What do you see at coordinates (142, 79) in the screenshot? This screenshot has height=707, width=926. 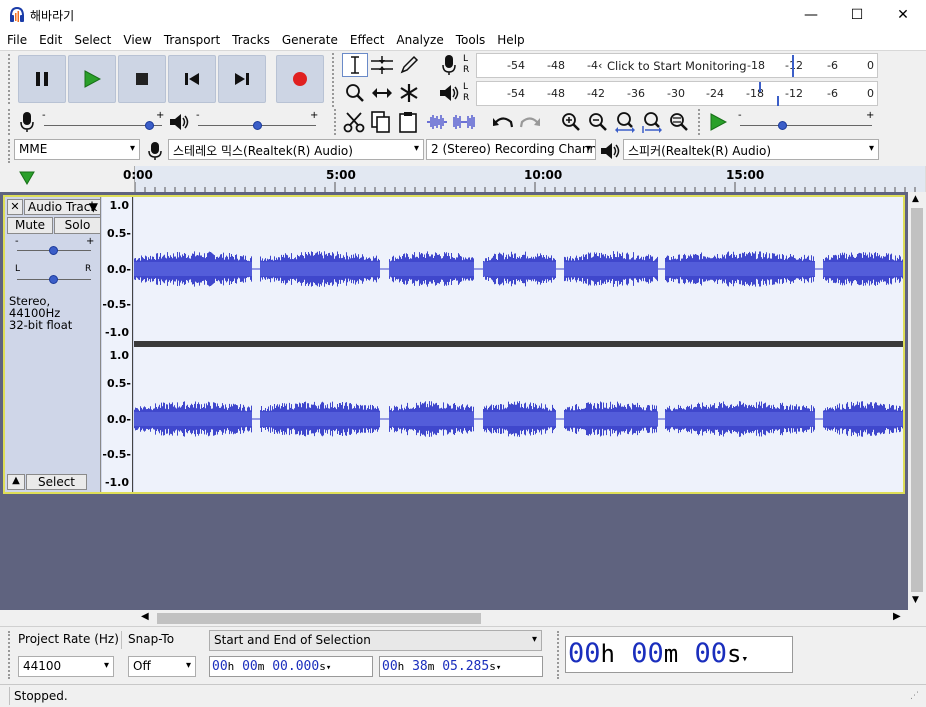 I see `stop-button` at bounding box center [142, 79].